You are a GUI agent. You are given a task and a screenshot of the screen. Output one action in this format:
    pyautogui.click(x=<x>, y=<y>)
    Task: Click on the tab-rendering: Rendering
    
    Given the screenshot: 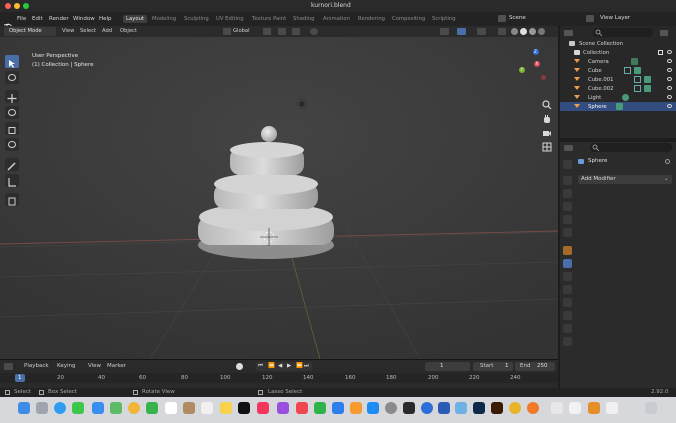 What is the action you would take?
    pyautogui.click(x=371, y=19)
    